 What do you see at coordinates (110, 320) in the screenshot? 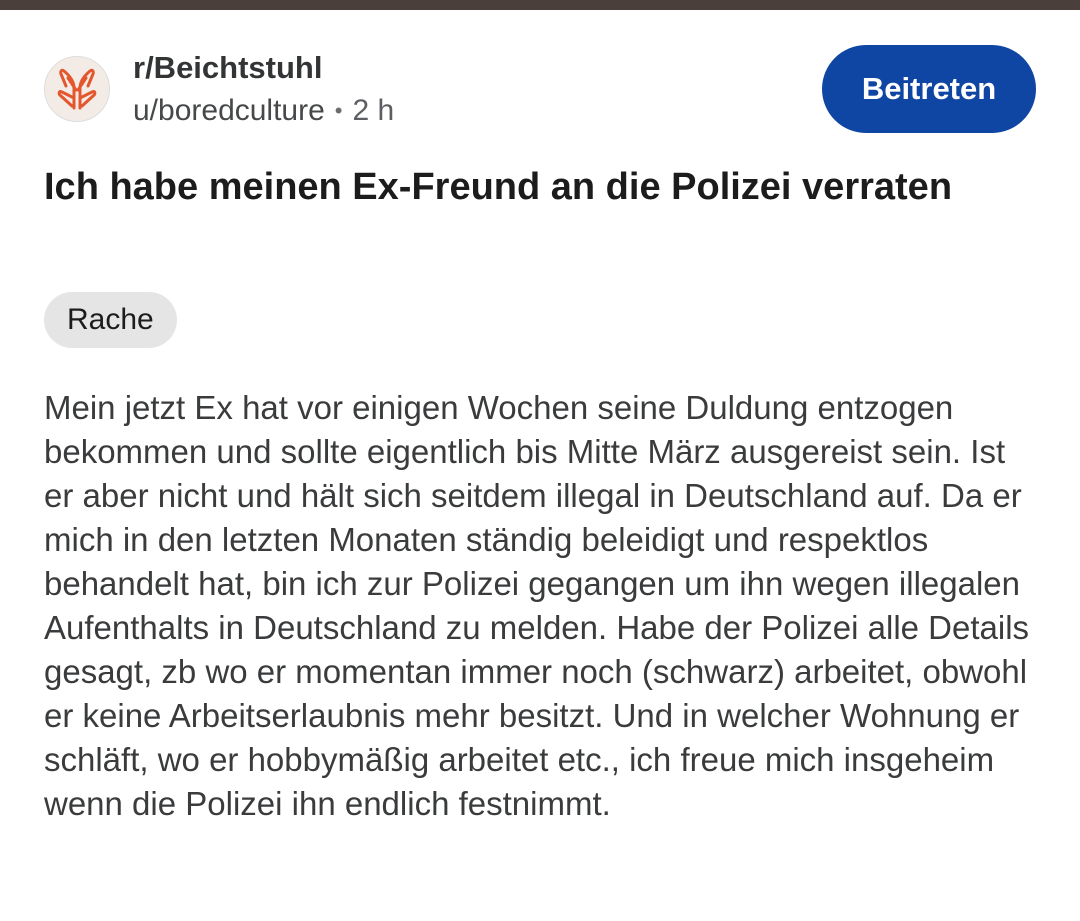
I see `post-flair: Rache` at bounding box center [110, 320].